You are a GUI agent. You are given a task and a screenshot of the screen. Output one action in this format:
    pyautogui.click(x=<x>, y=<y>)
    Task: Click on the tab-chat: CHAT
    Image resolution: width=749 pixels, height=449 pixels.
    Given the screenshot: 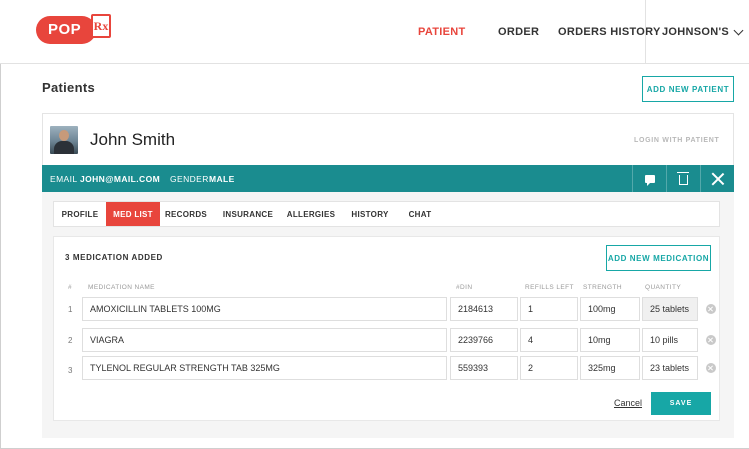 What is the action you would take?
    pyautogui.click(x=420, y=214)
    